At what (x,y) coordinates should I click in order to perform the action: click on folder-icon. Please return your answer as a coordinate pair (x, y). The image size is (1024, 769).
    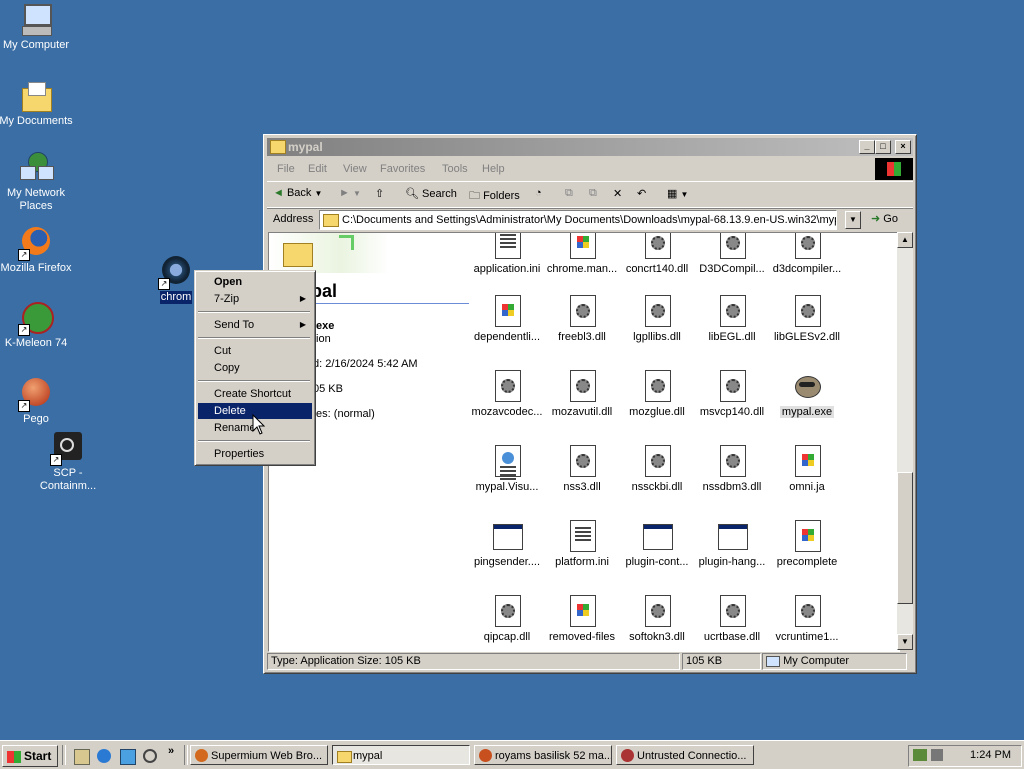
    Looking at the image, I should click on (331, 220).